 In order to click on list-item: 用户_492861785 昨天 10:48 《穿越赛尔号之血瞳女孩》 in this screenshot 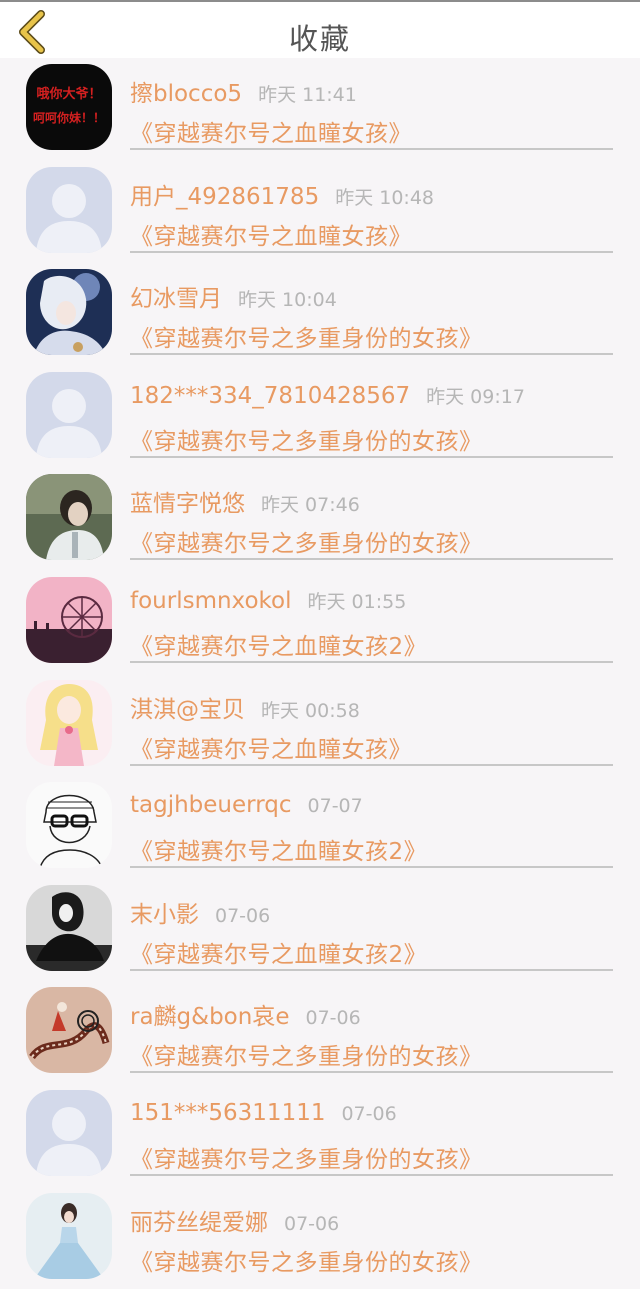, I will do `click(320, 212)`.